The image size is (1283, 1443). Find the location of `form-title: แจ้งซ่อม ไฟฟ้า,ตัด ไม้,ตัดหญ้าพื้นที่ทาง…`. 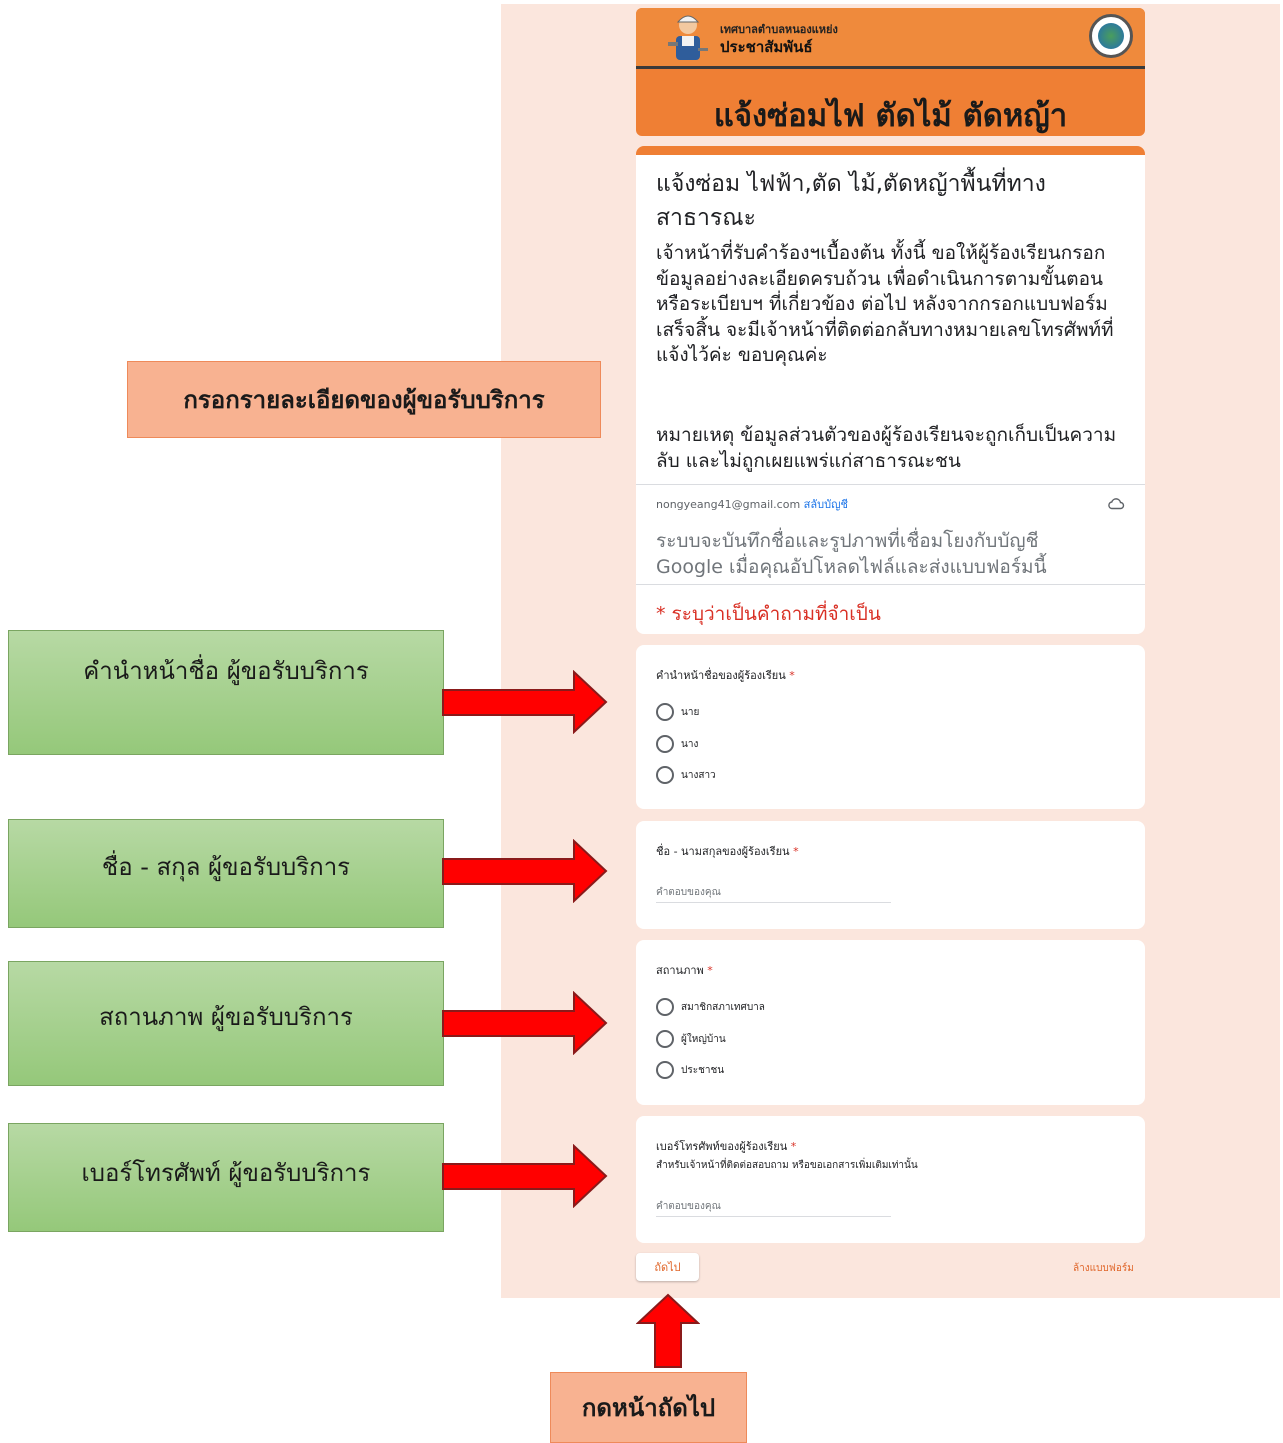

form-title: แจ้งซ่อม ไฟฟ้า,ตัด ไม้,ตัดหญ้าพื้นที่ทาง… is located at coordinates (851, 201).